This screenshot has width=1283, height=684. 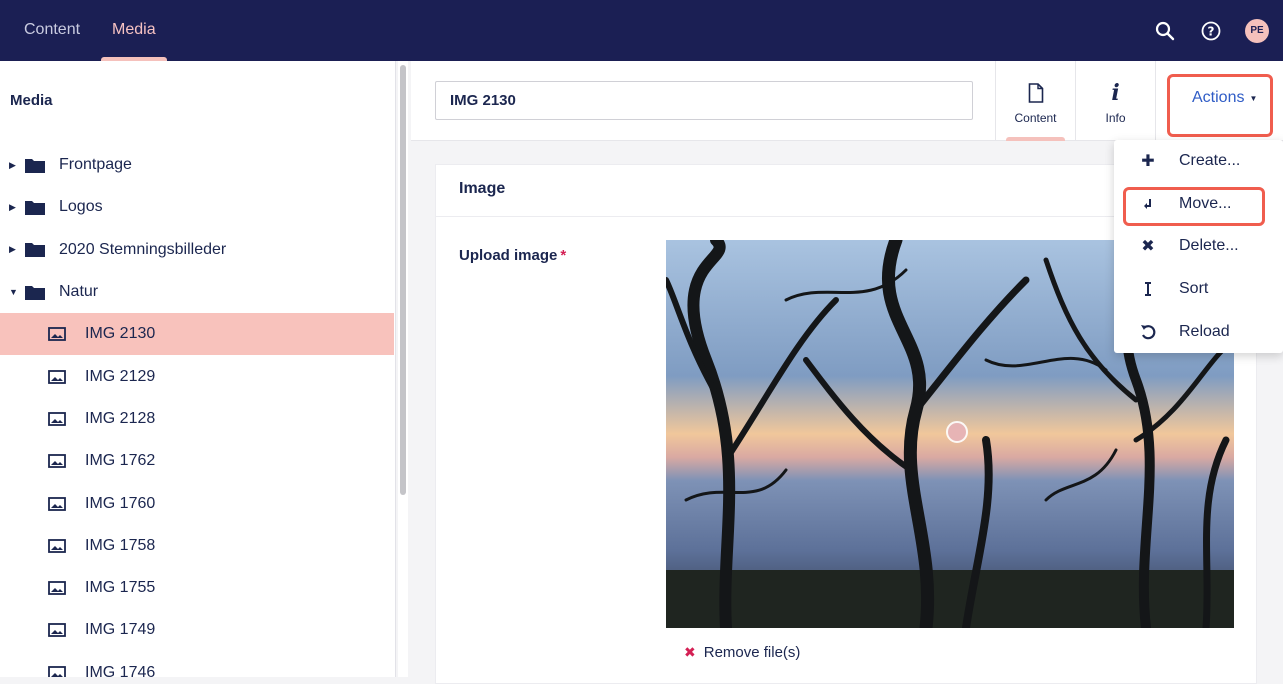 I want to click on actions-button: Actions ▼, so click(x=1224, y=98).